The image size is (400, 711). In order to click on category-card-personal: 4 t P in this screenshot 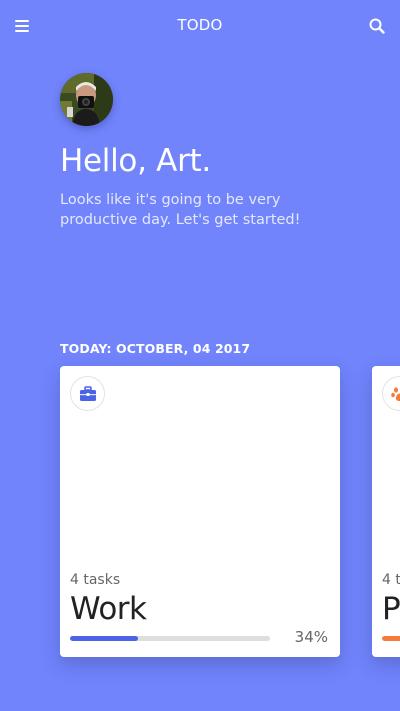, I will do `click(386, 511)`.